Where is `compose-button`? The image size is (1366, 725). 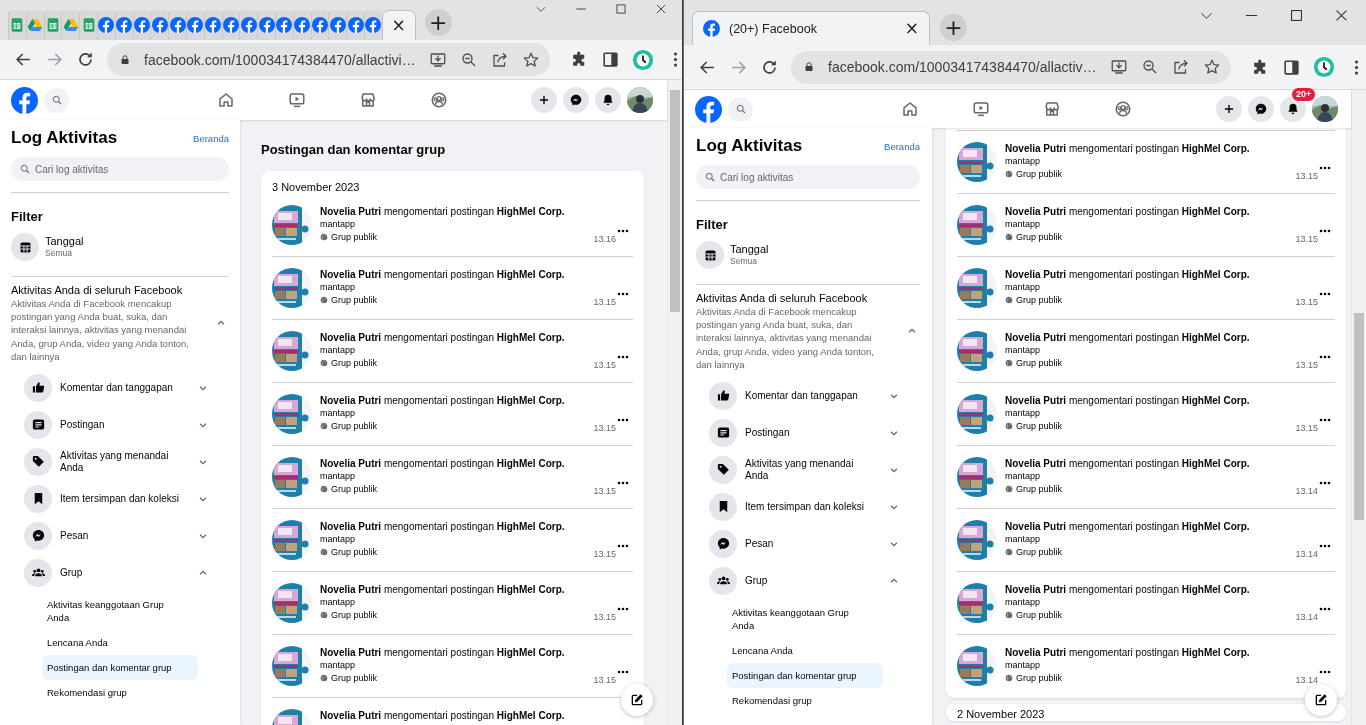
compose-button is located at coordinates (637, 700).